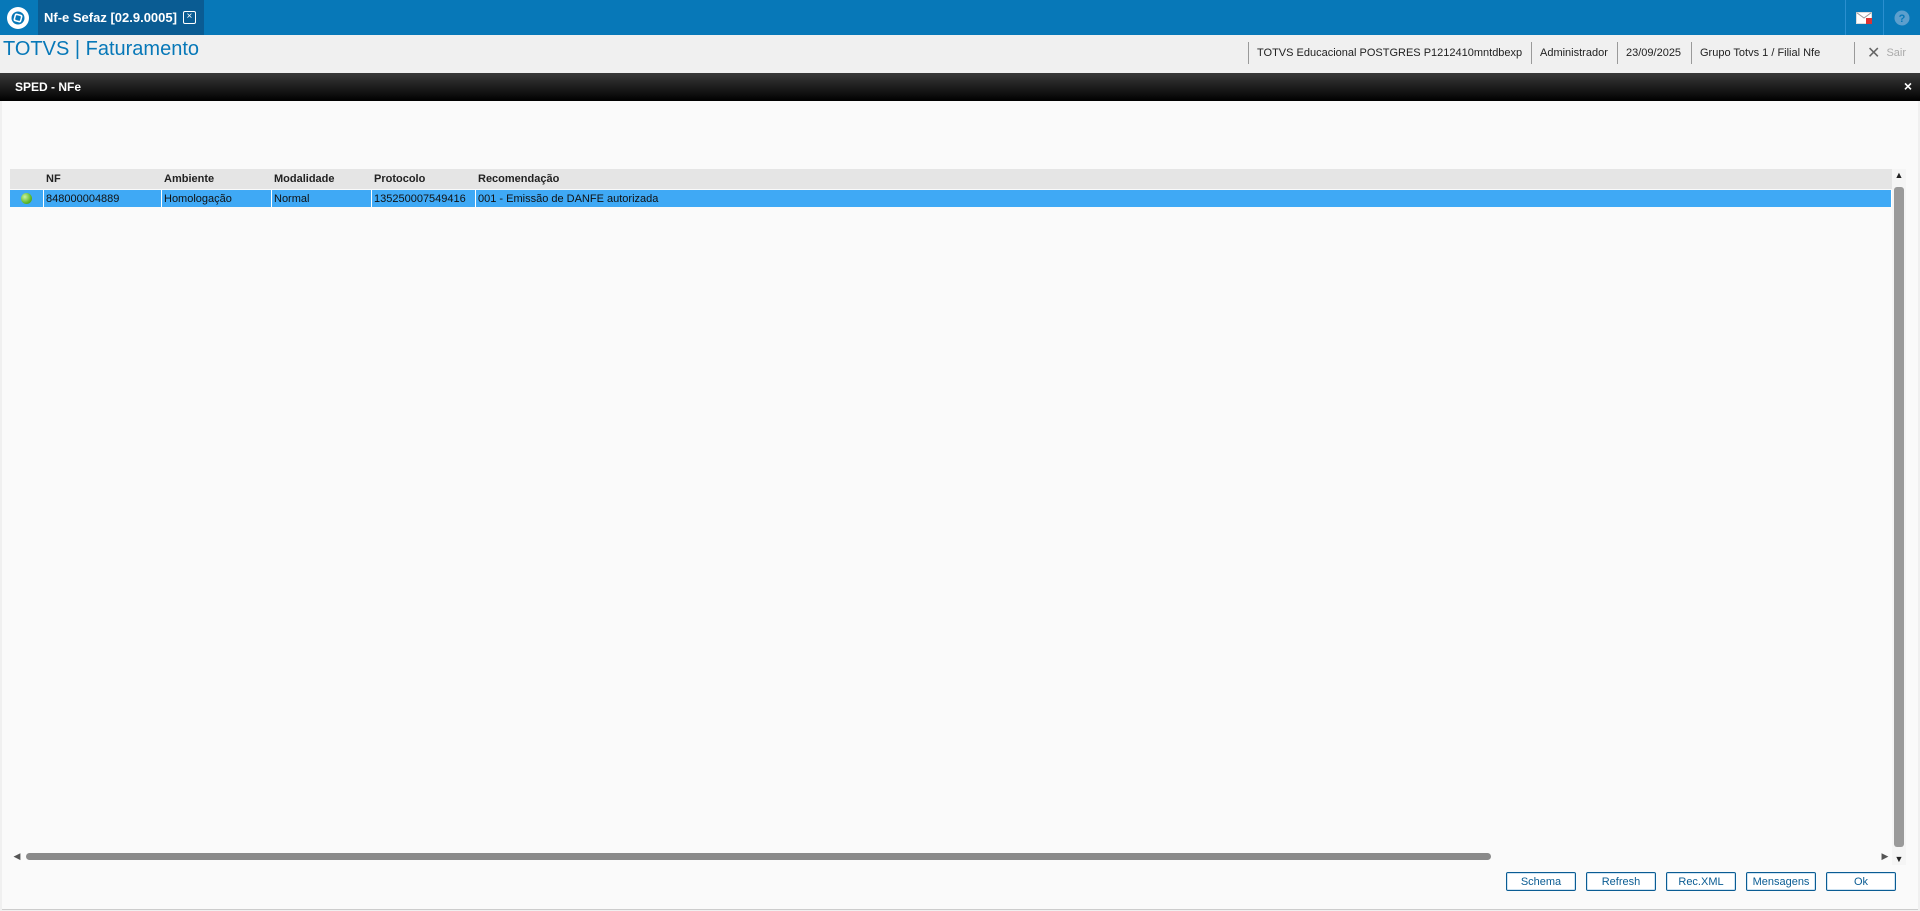 This screenshot has height=911, width=1920. I want to click on mail-icon, so click(1863, 17).